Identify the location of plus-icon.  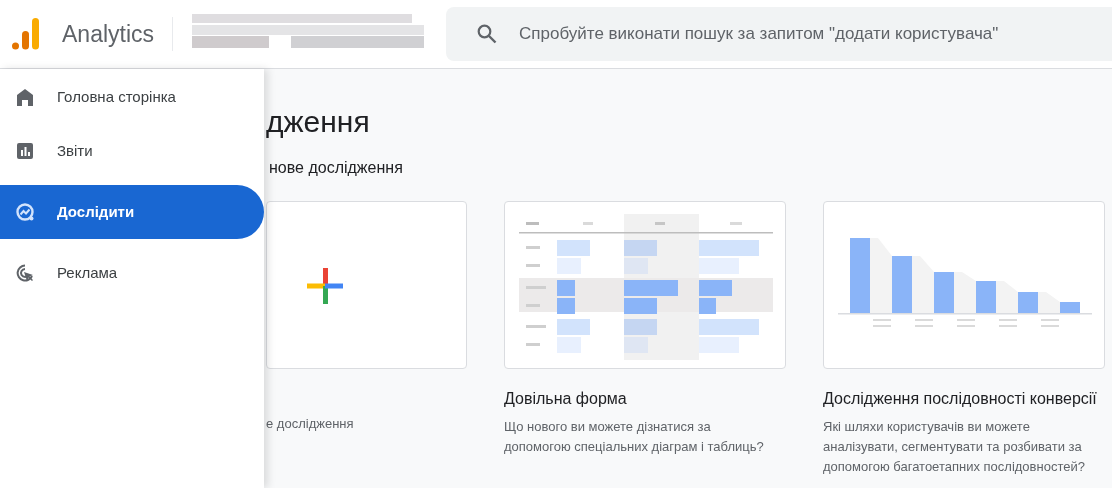
(325, 286).